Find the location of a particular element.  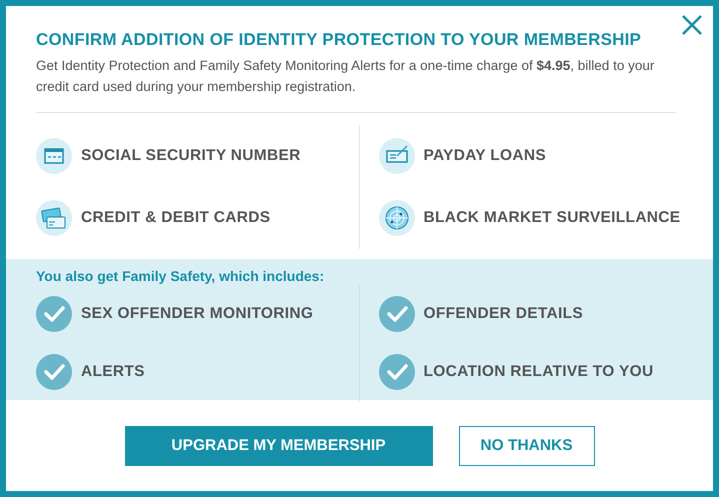

family-safety-heading: You also get Family Safety, which includes: is located at coordinates (181, 276).